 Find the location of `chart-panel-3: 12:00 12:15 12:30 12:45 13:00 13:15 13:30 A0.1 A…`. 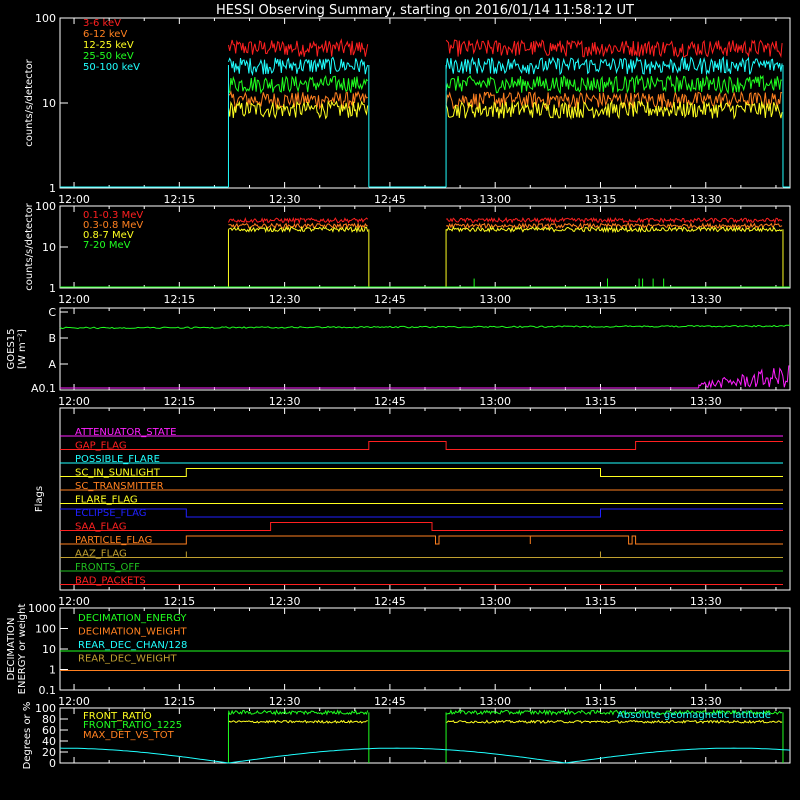

chart-panel-3: 12:00 12:15 12:30 12:45 13:00 13:15 13:30 A0.1 A… is located at coordinates (398, 357).